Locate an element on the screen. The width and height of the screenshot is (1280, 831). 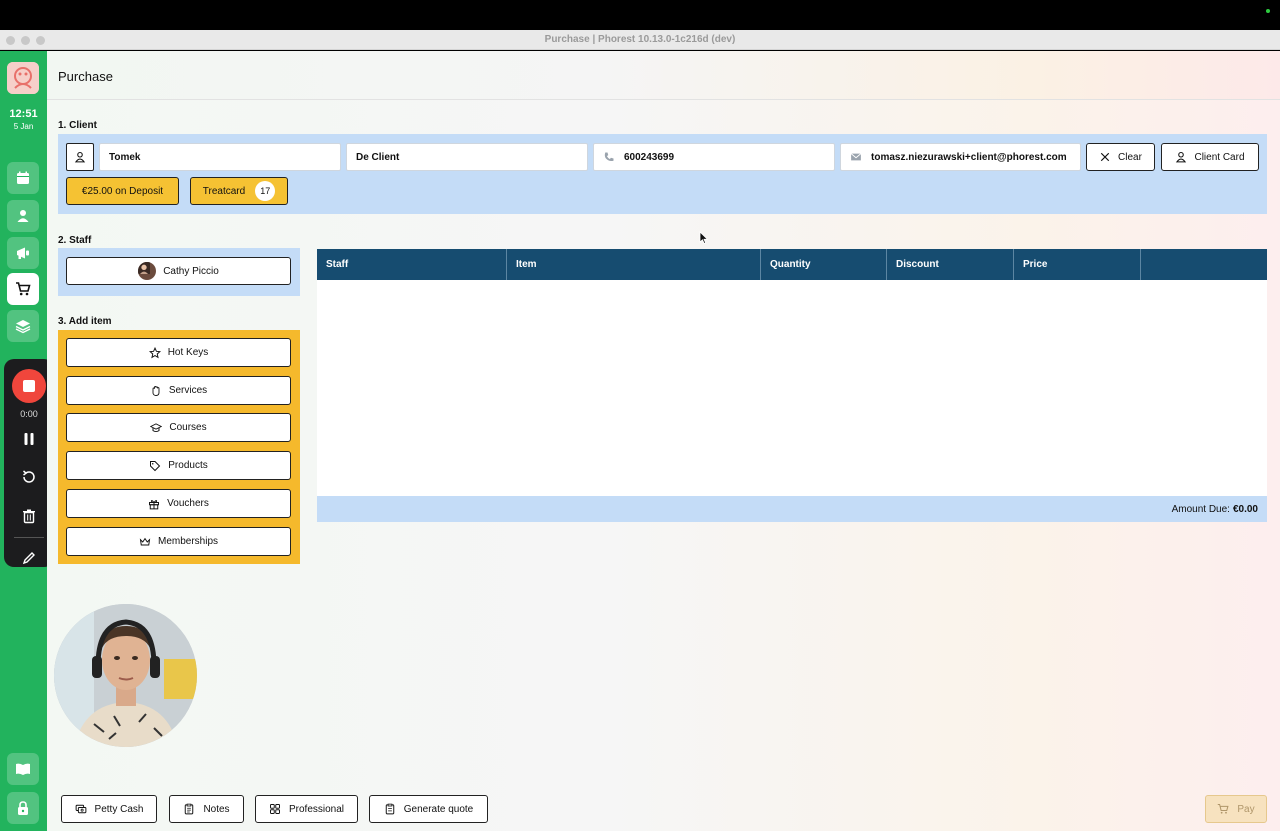
vouchers-button: Vouchers is located at coordinates (178, 503).